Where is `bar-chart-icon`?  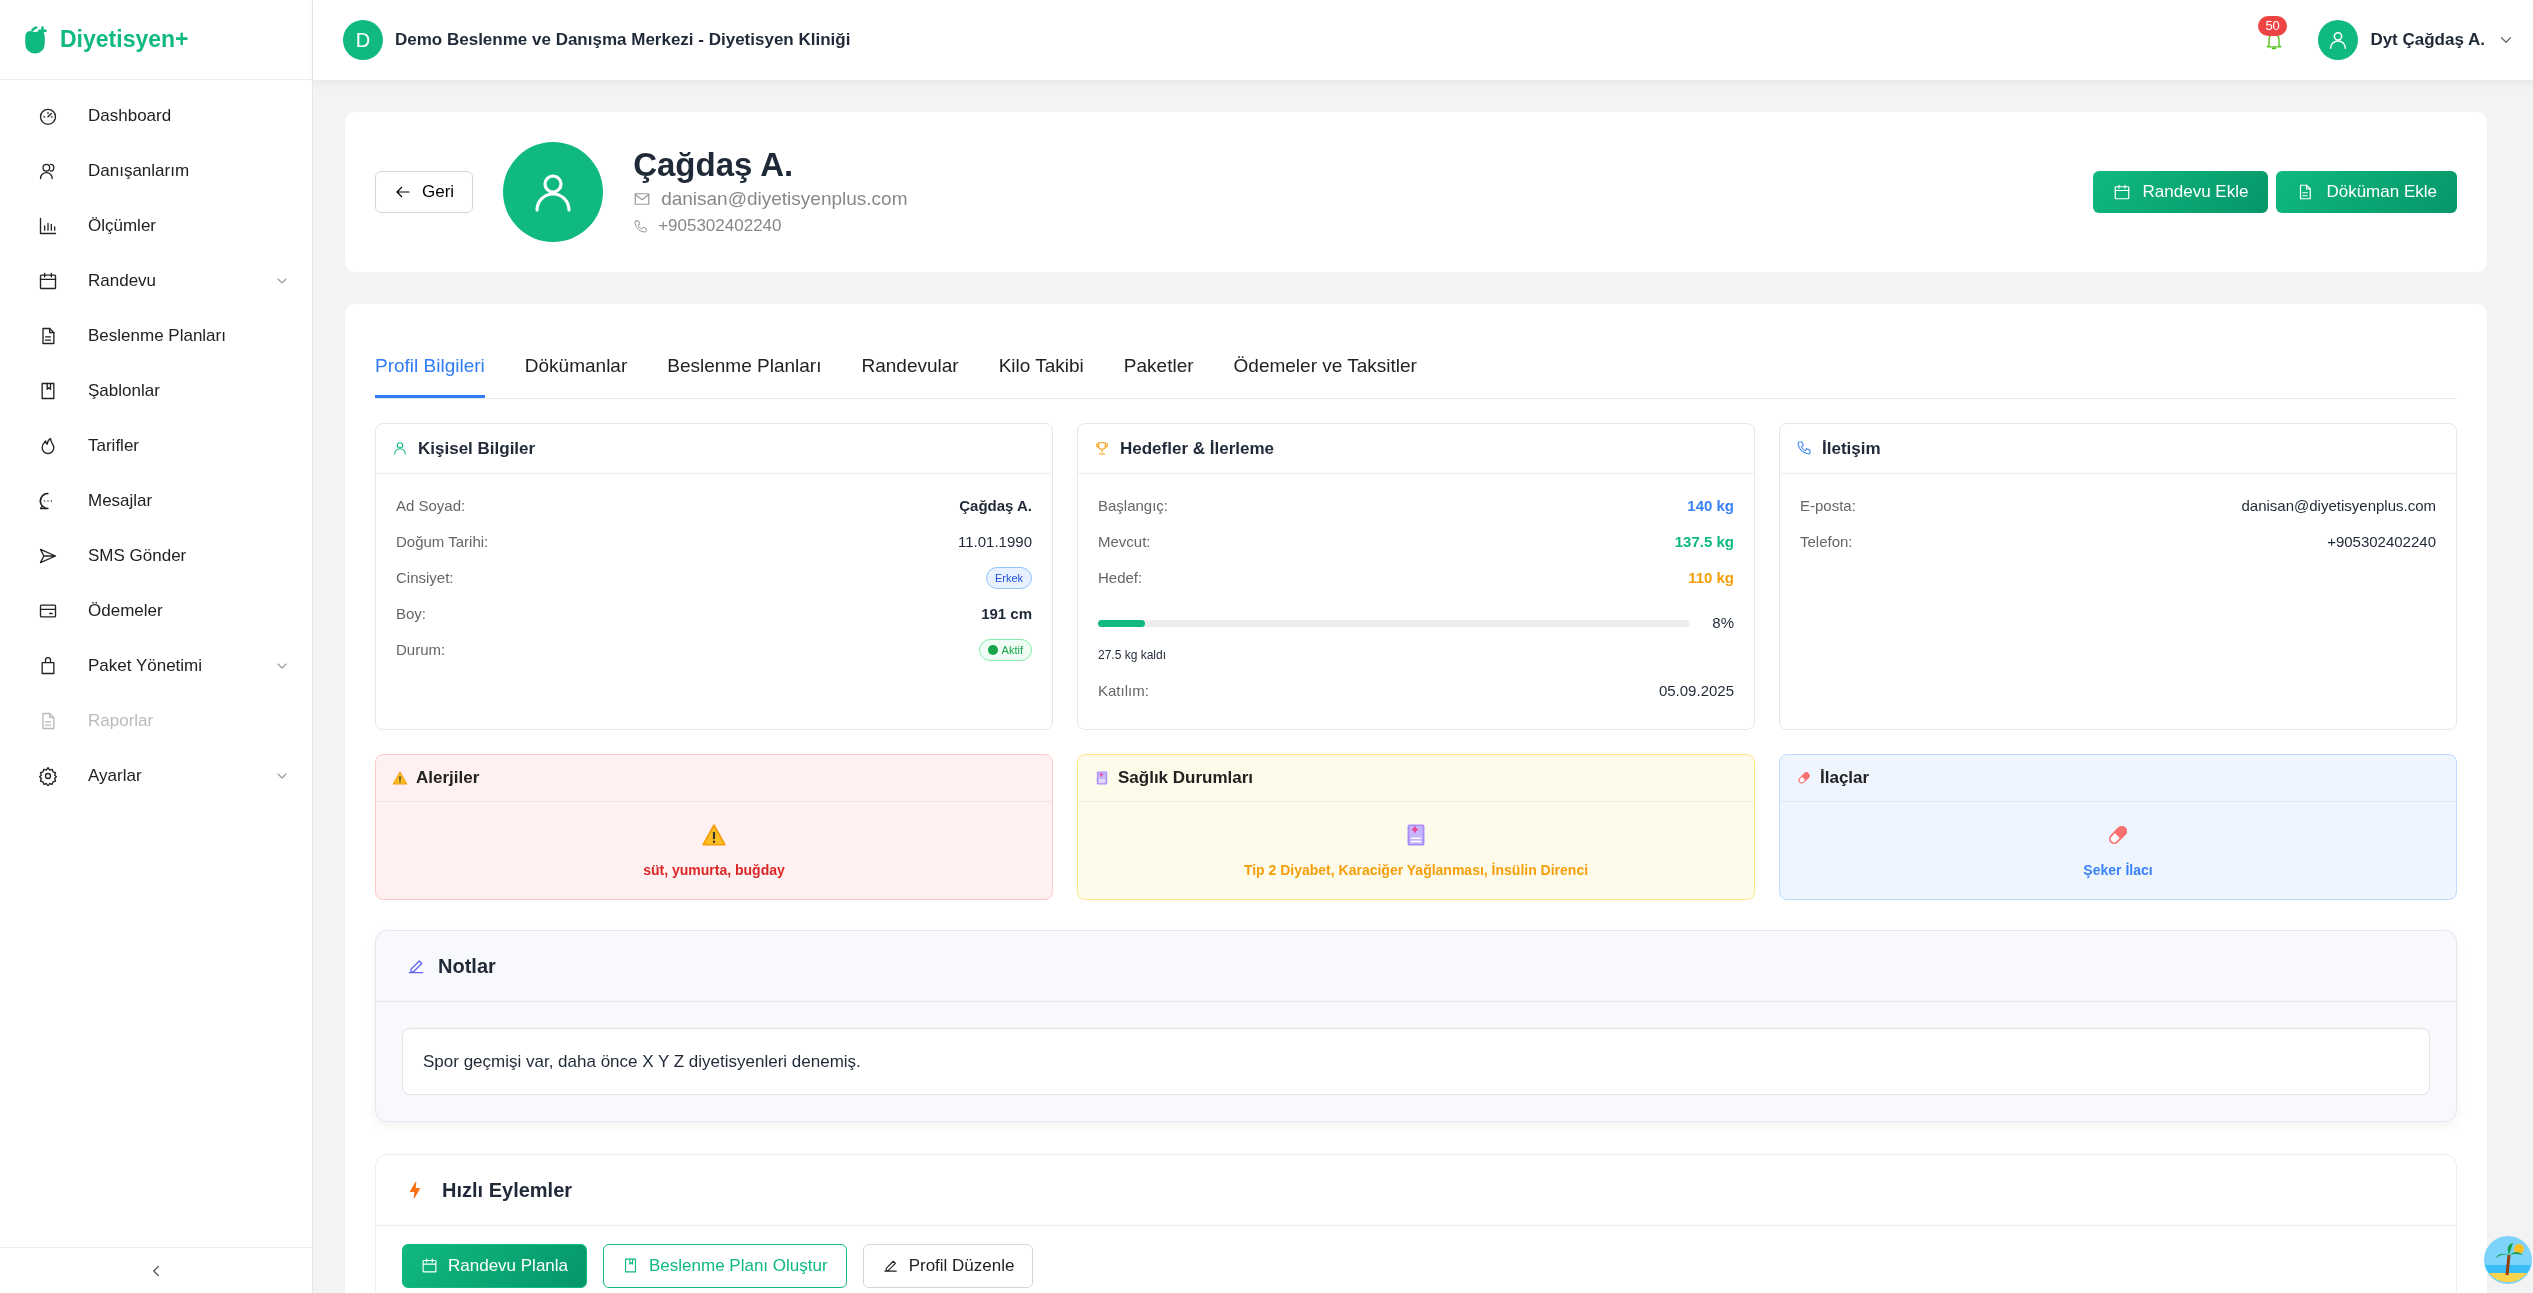
bar-chart-icon is located at coordinates (48, 225).